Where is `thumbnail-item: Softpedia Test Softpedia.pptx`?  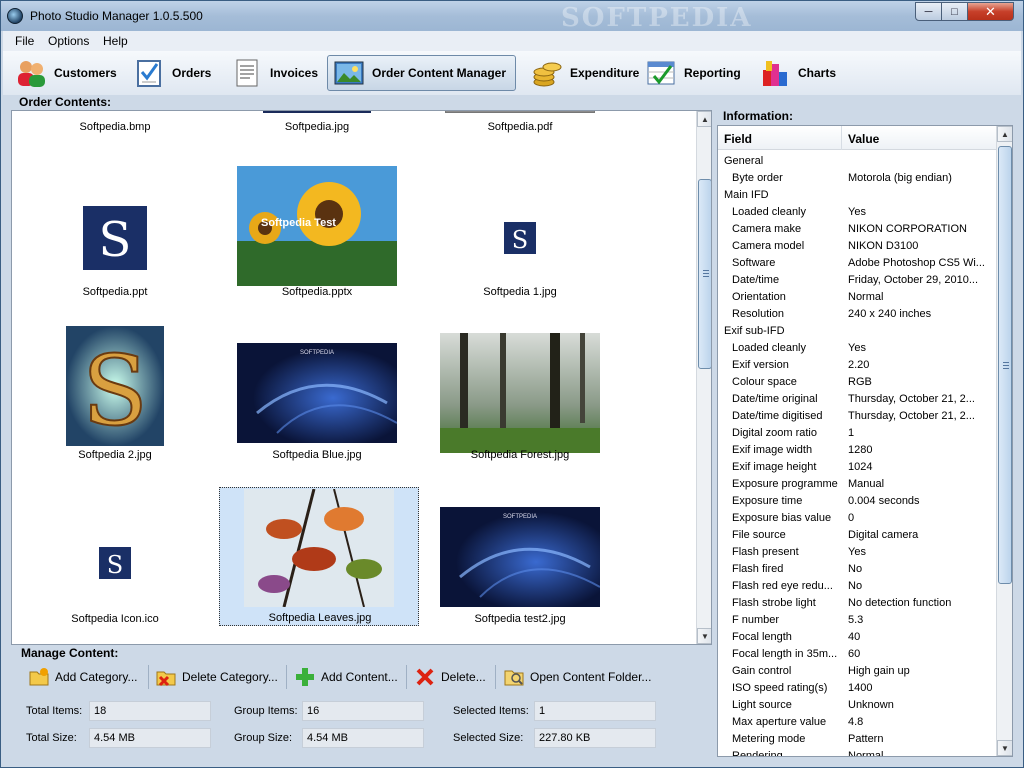 thumbnail-item: Softpedia Test Softpedia.pptx is located at coordinates (317, 235).